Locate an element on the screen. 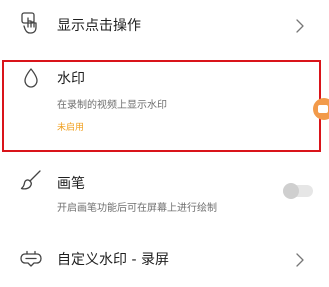 The height and width of the screenshot is (287, 329). setting-subtitle: 在录制的视频上显示水印 is located at coordinates (112, 105).